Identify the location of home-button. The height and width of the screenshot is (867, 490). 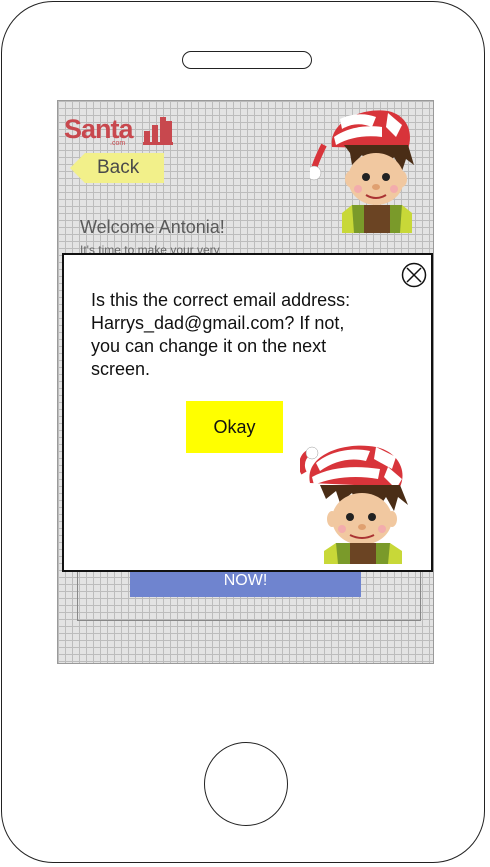
(246, 784).